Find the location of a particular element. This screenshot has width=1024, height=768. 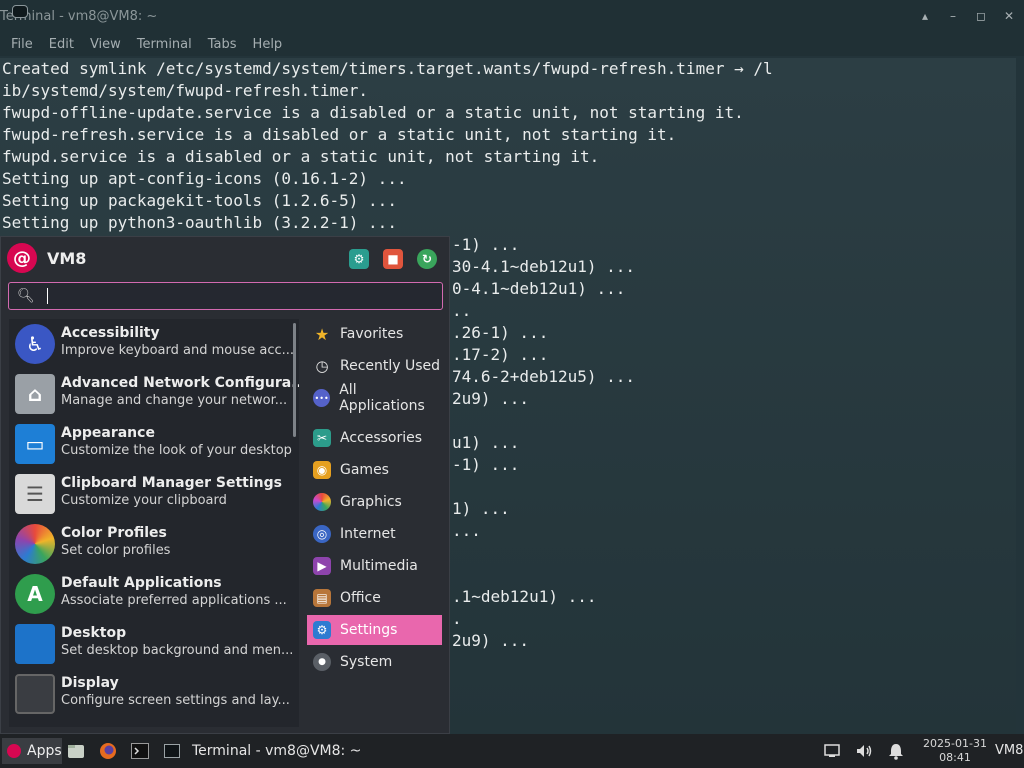

category-multimedia: ▶ Multimedia is located at coordinates (374, 566).